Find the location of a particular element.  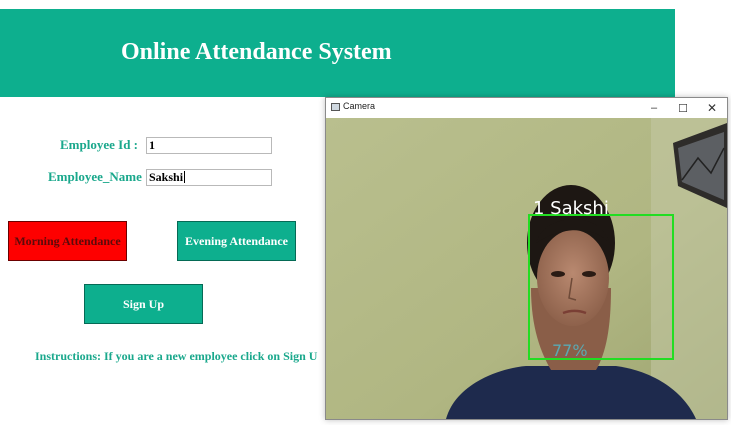

close-button: ✕ is located at coordinates (712, 108).